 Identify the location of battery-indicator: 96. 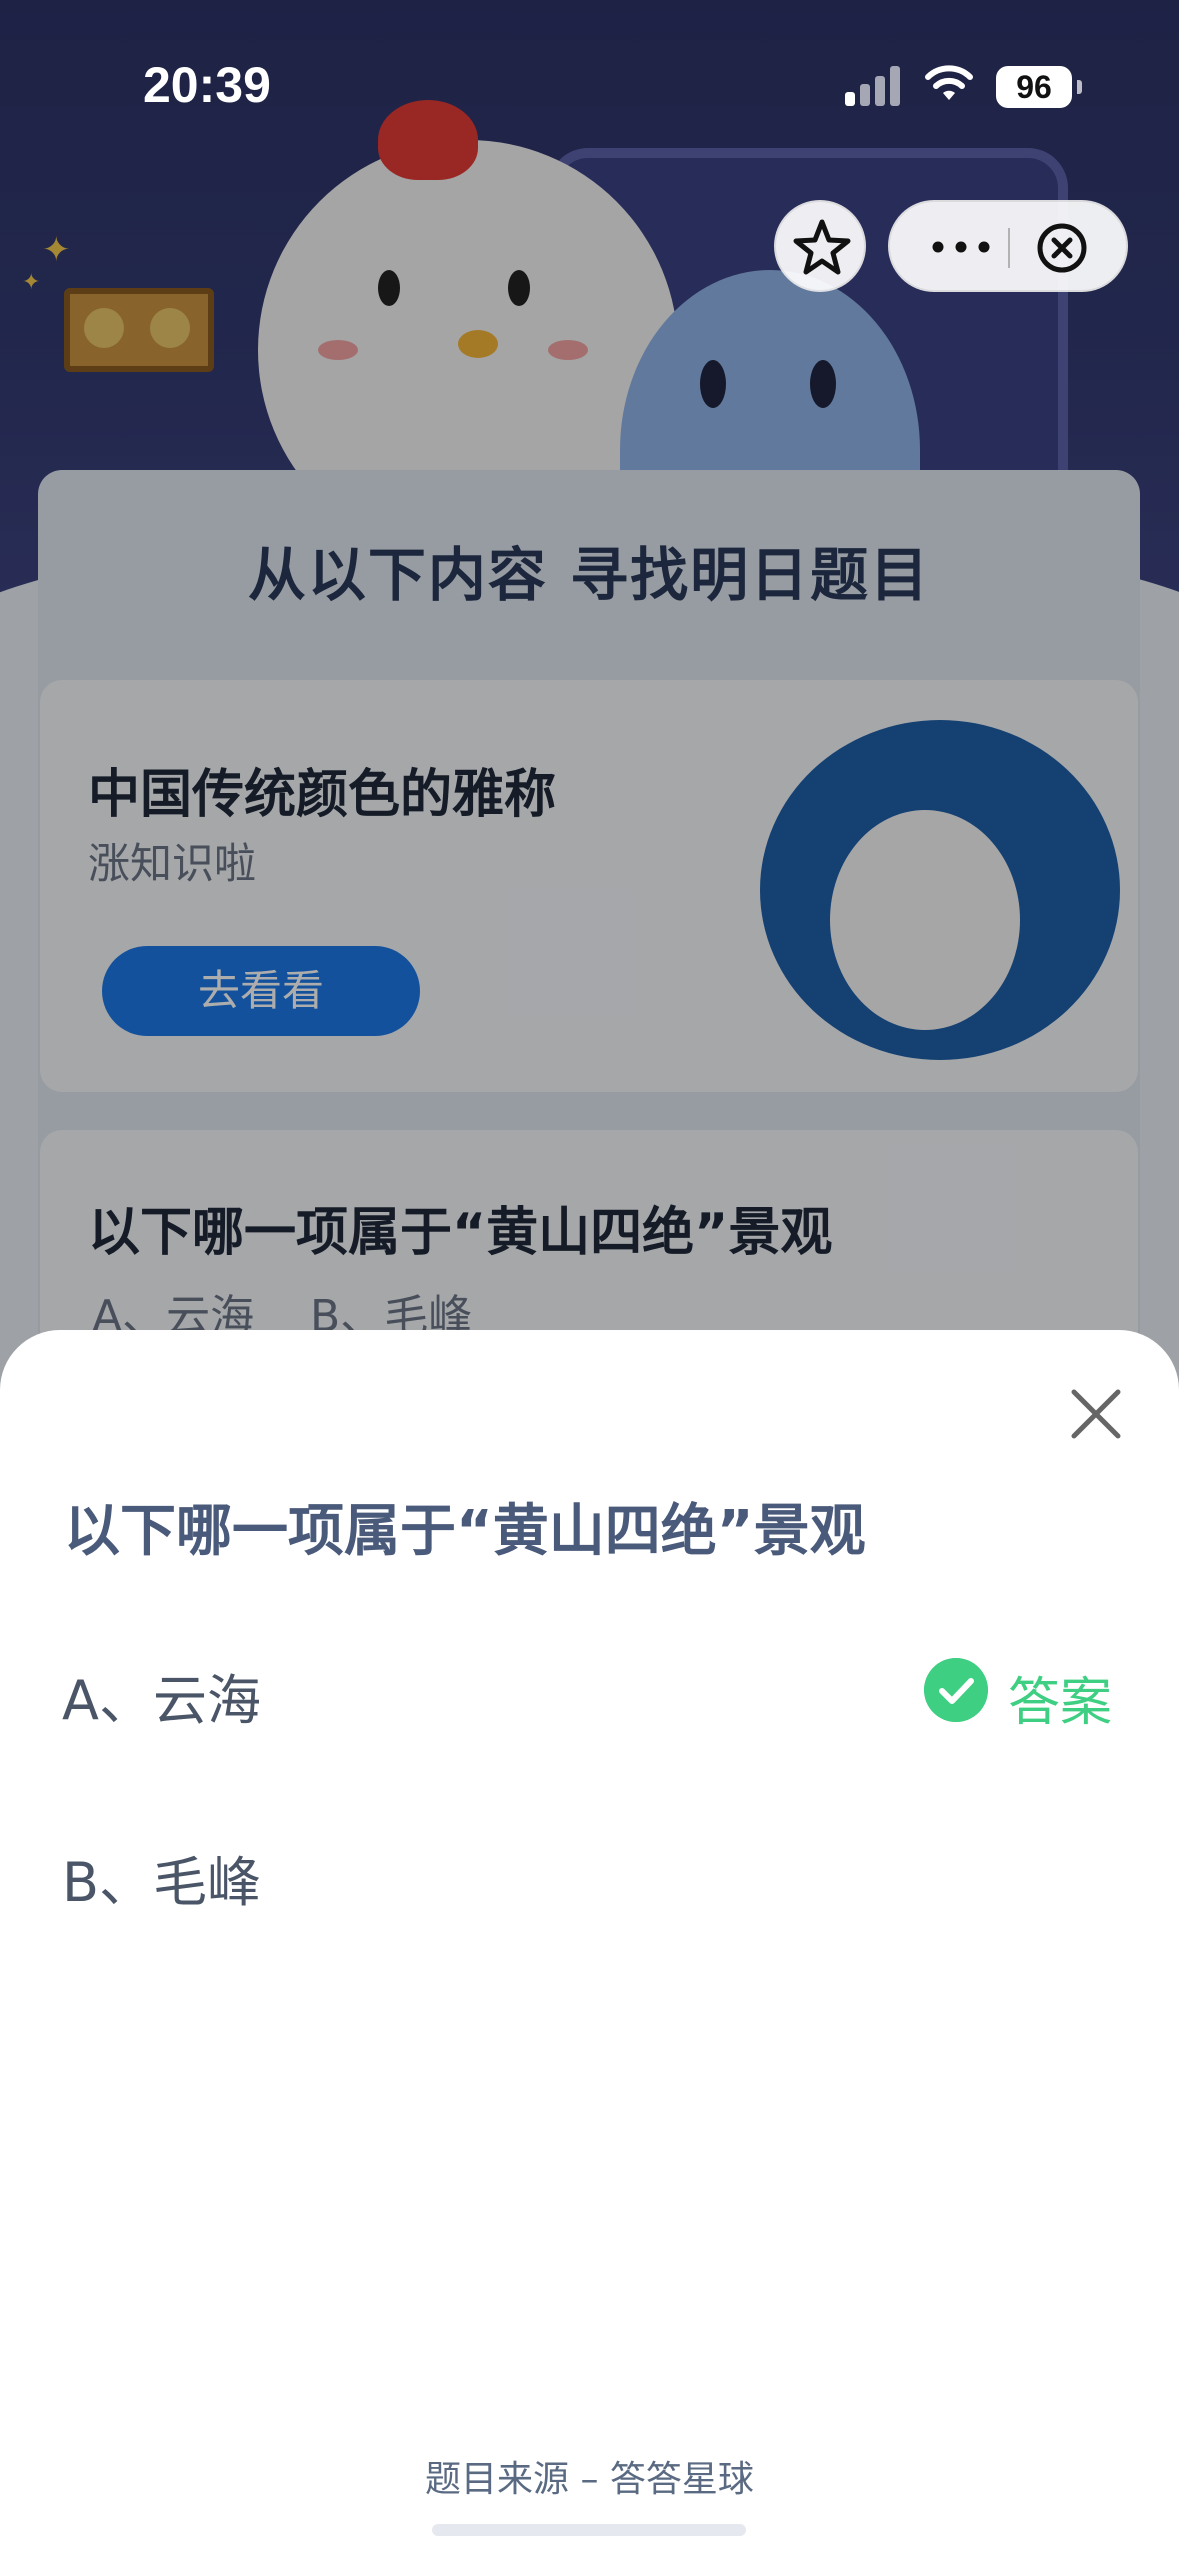
(1039, 87).